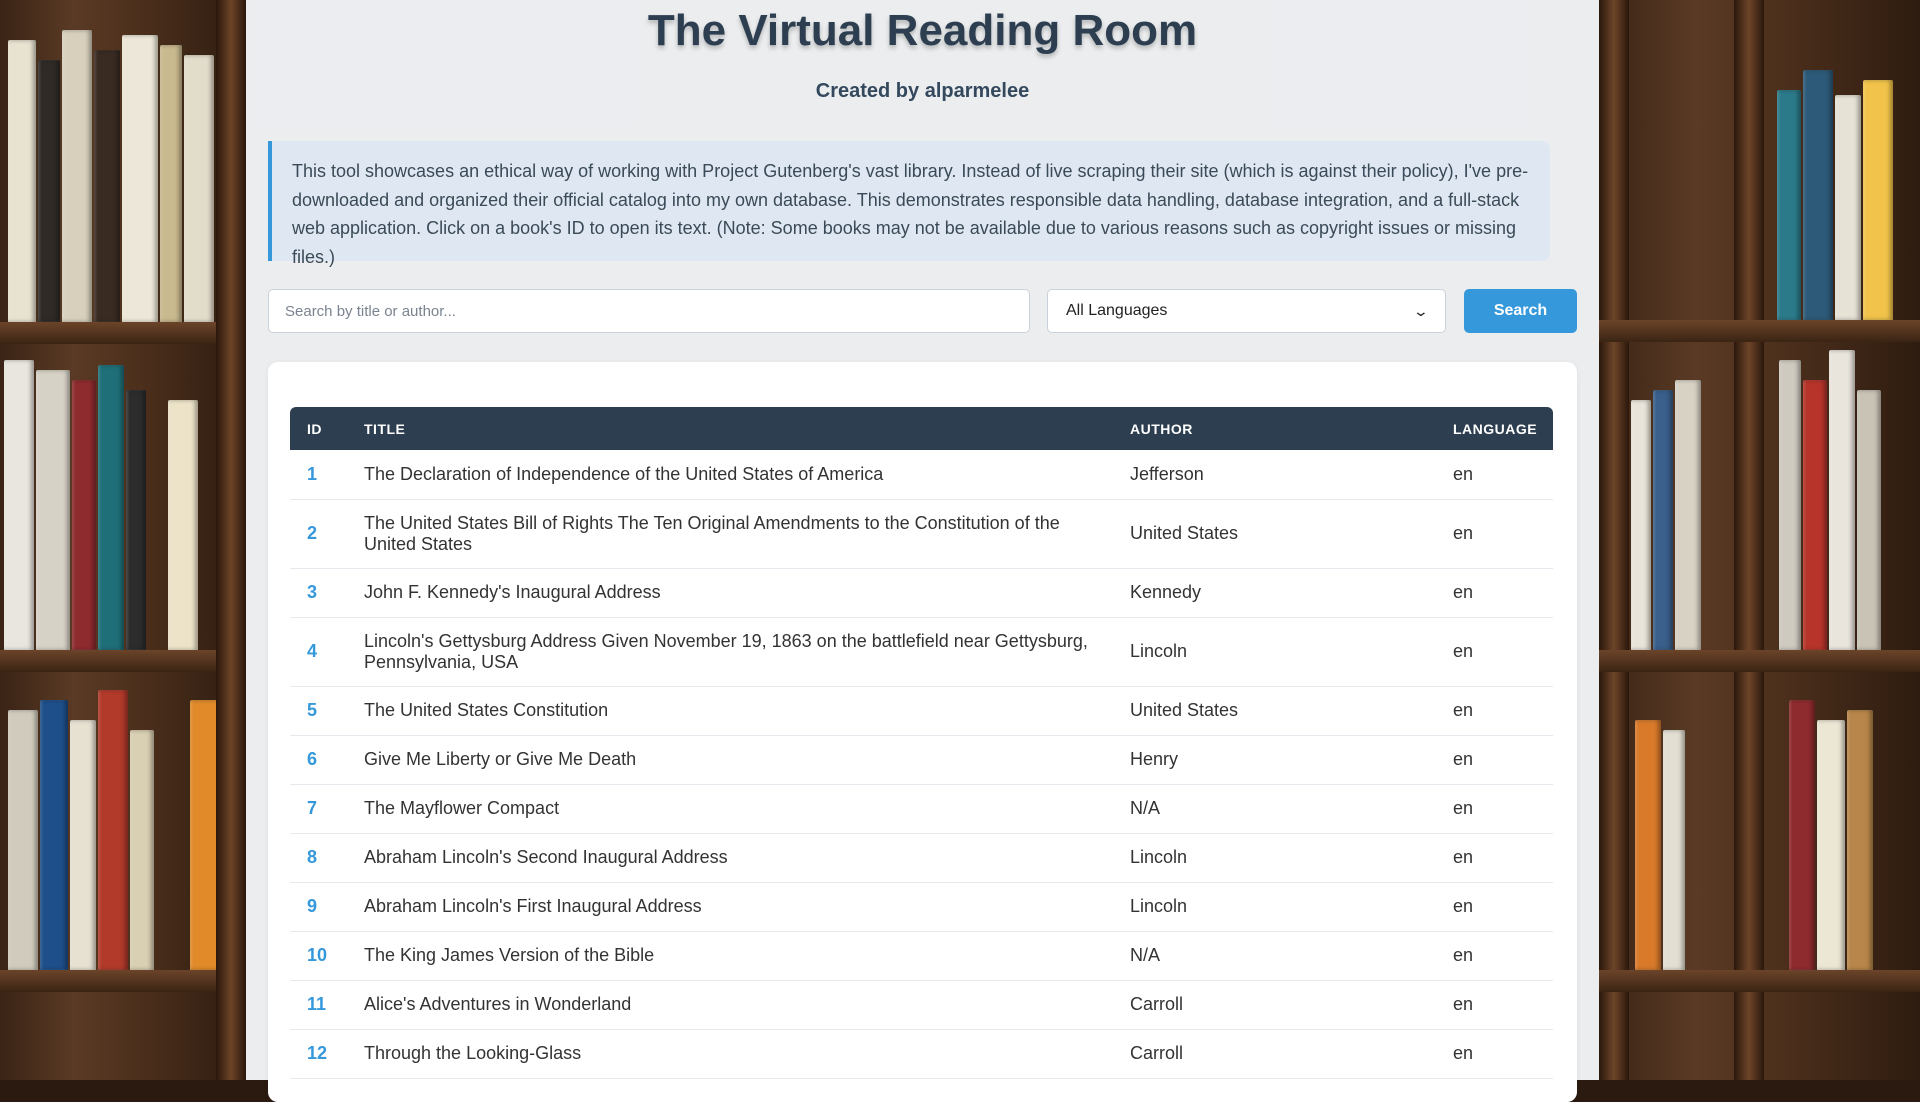  Describe the element at coordinates (314, 428) in the screenshot. I see `column-header-id: ID` at that location.